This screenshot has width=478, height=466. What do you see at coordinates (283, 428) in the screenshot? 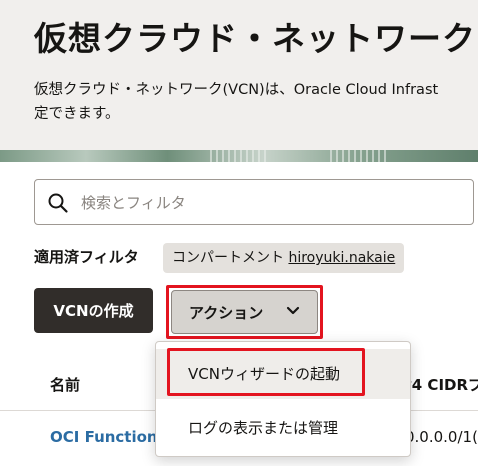
I see `menu-item-view-manage-logs: ログの表示または管理` at bounding box center [283, 428].